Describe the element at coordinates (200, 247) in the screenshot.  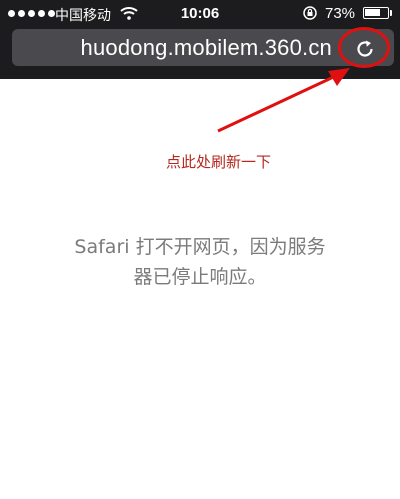
I see `error-message-line-1: Safari 打不开网页，因为服务` at that location.